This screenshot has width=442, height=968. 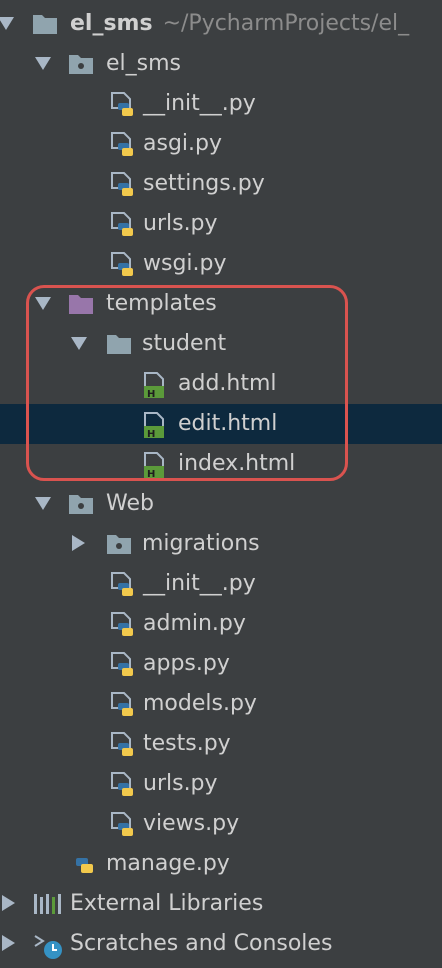 I want to click on file-label: asgi.py, so click(x=182, y=143).